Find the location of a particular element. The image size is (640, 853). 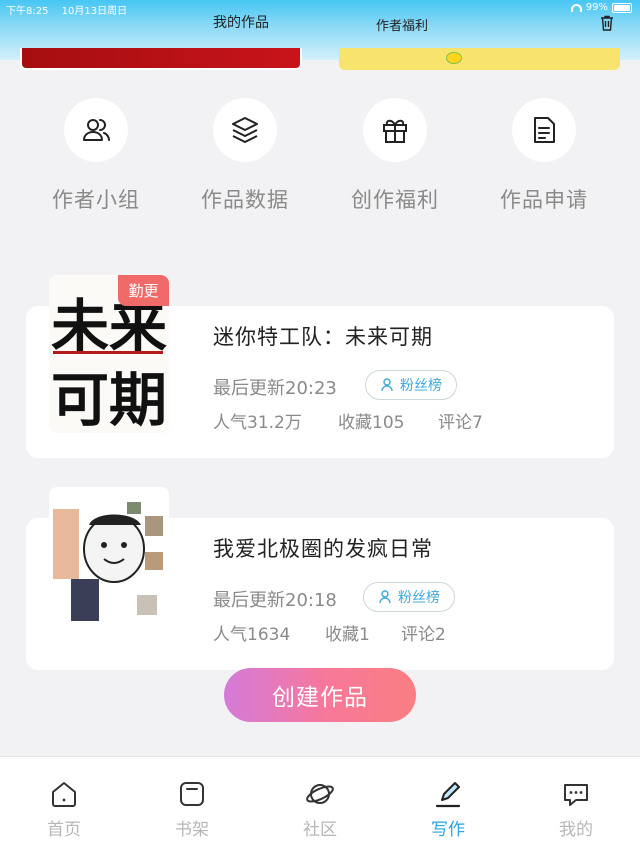

cover-title-bottom: 可期 is located at coordinates (109, 399).